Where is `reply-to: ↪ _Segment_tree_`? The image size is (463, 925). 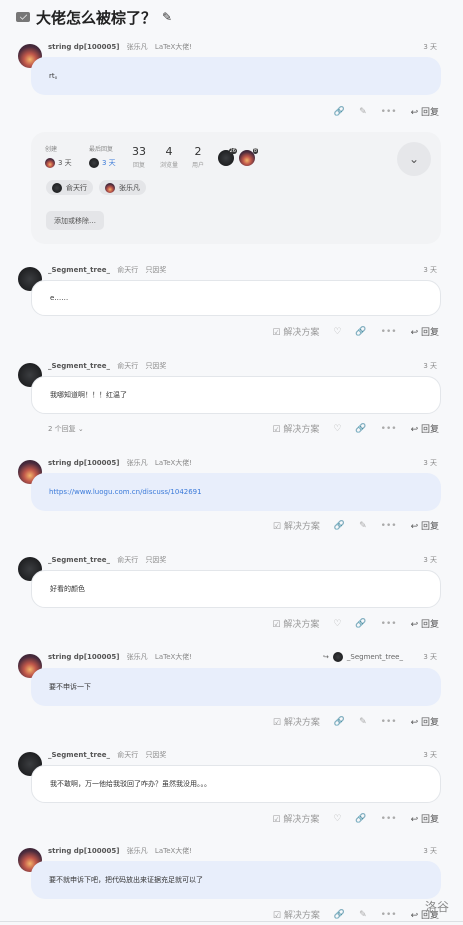
reply-to: ↪ _Segment_tree_ is located at coordinates (363, 657).